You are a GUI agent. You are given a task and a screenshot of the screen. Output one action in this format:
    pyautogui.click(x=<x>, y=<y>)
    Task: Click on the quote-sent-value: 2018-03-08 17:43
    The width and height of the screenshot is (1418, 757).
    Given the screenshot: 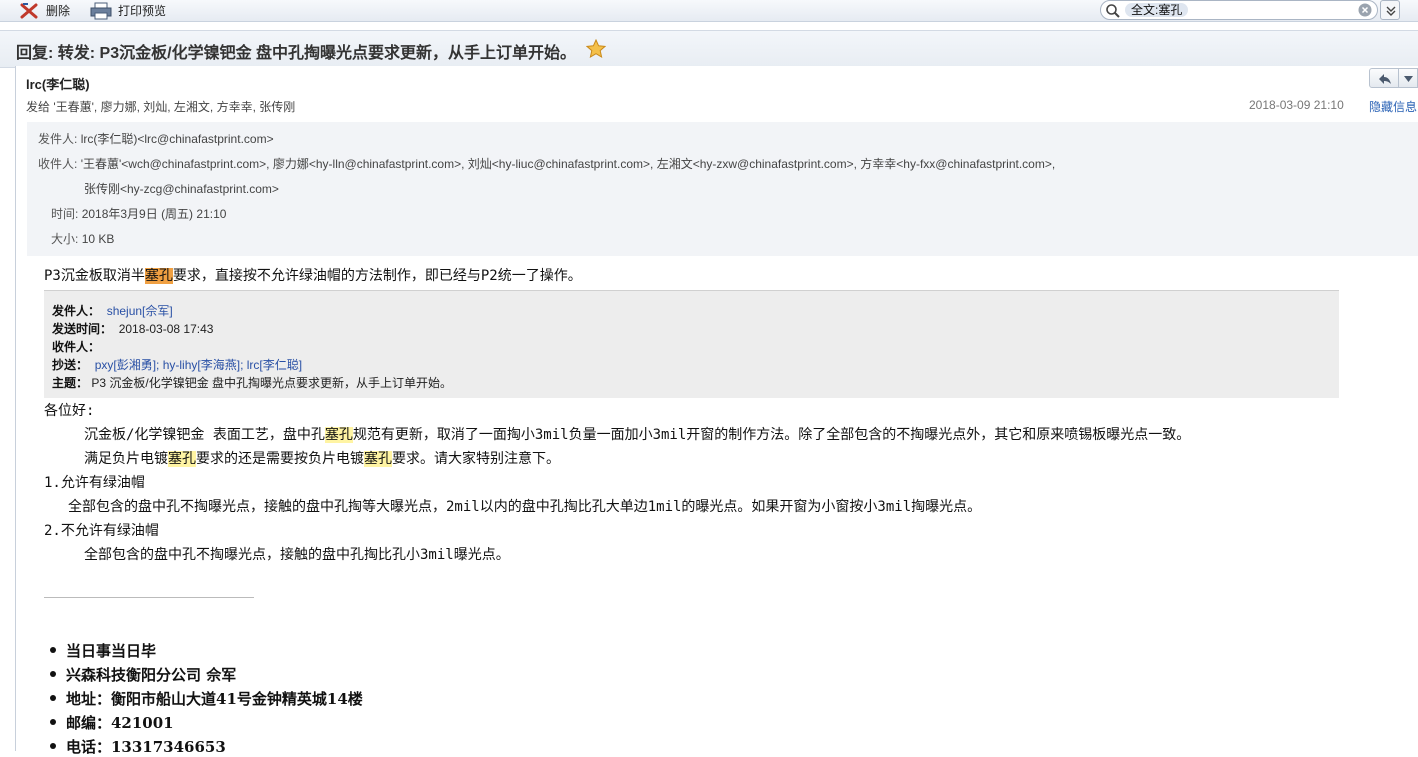 What is the action you would take?
    pyautogui.click(x=166, y=329)
    